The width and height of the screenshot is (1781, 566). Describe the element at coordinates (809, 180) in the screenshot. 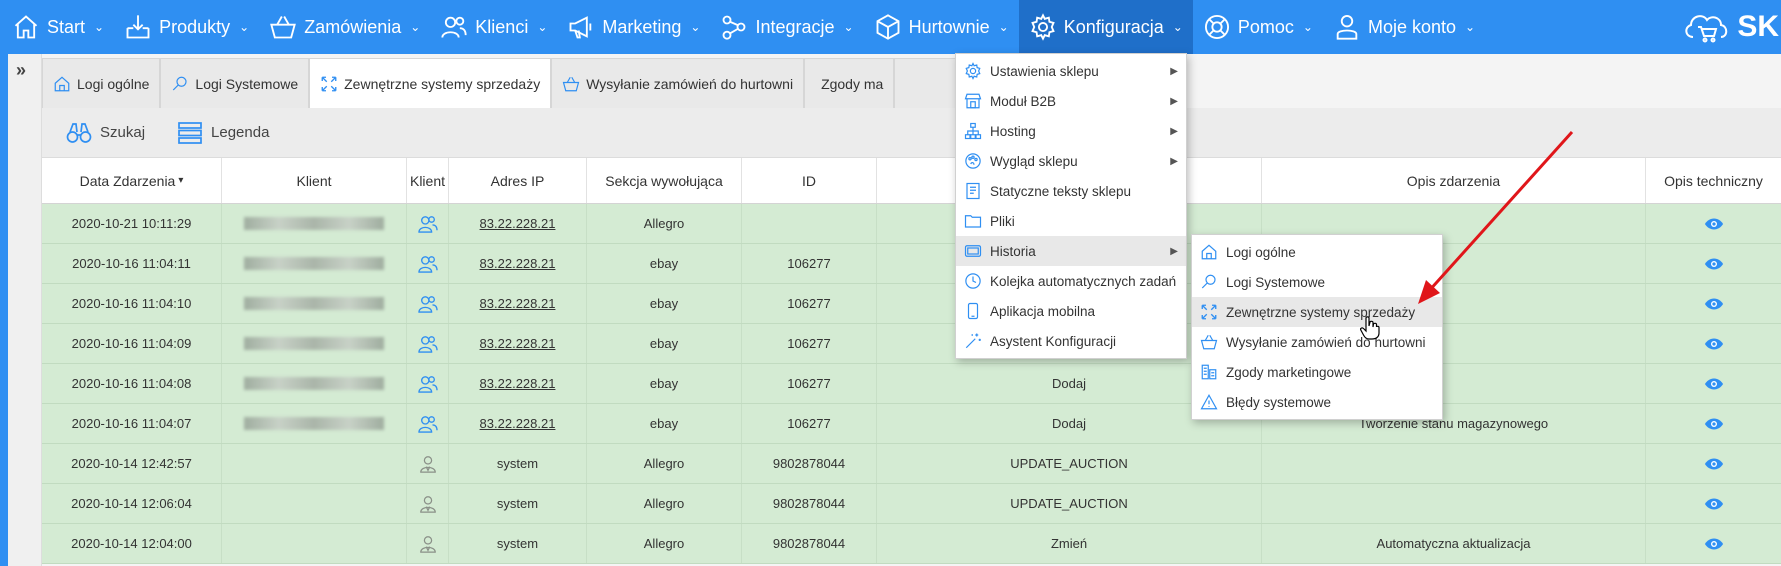

I see `col-id: ID` at that location.